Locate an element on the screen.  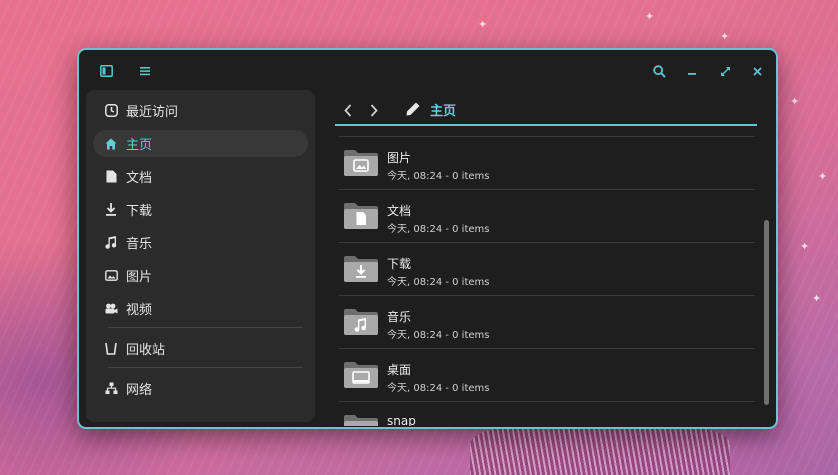
sidebar-item-label: 回收站 is located at coordinates (146, 350).